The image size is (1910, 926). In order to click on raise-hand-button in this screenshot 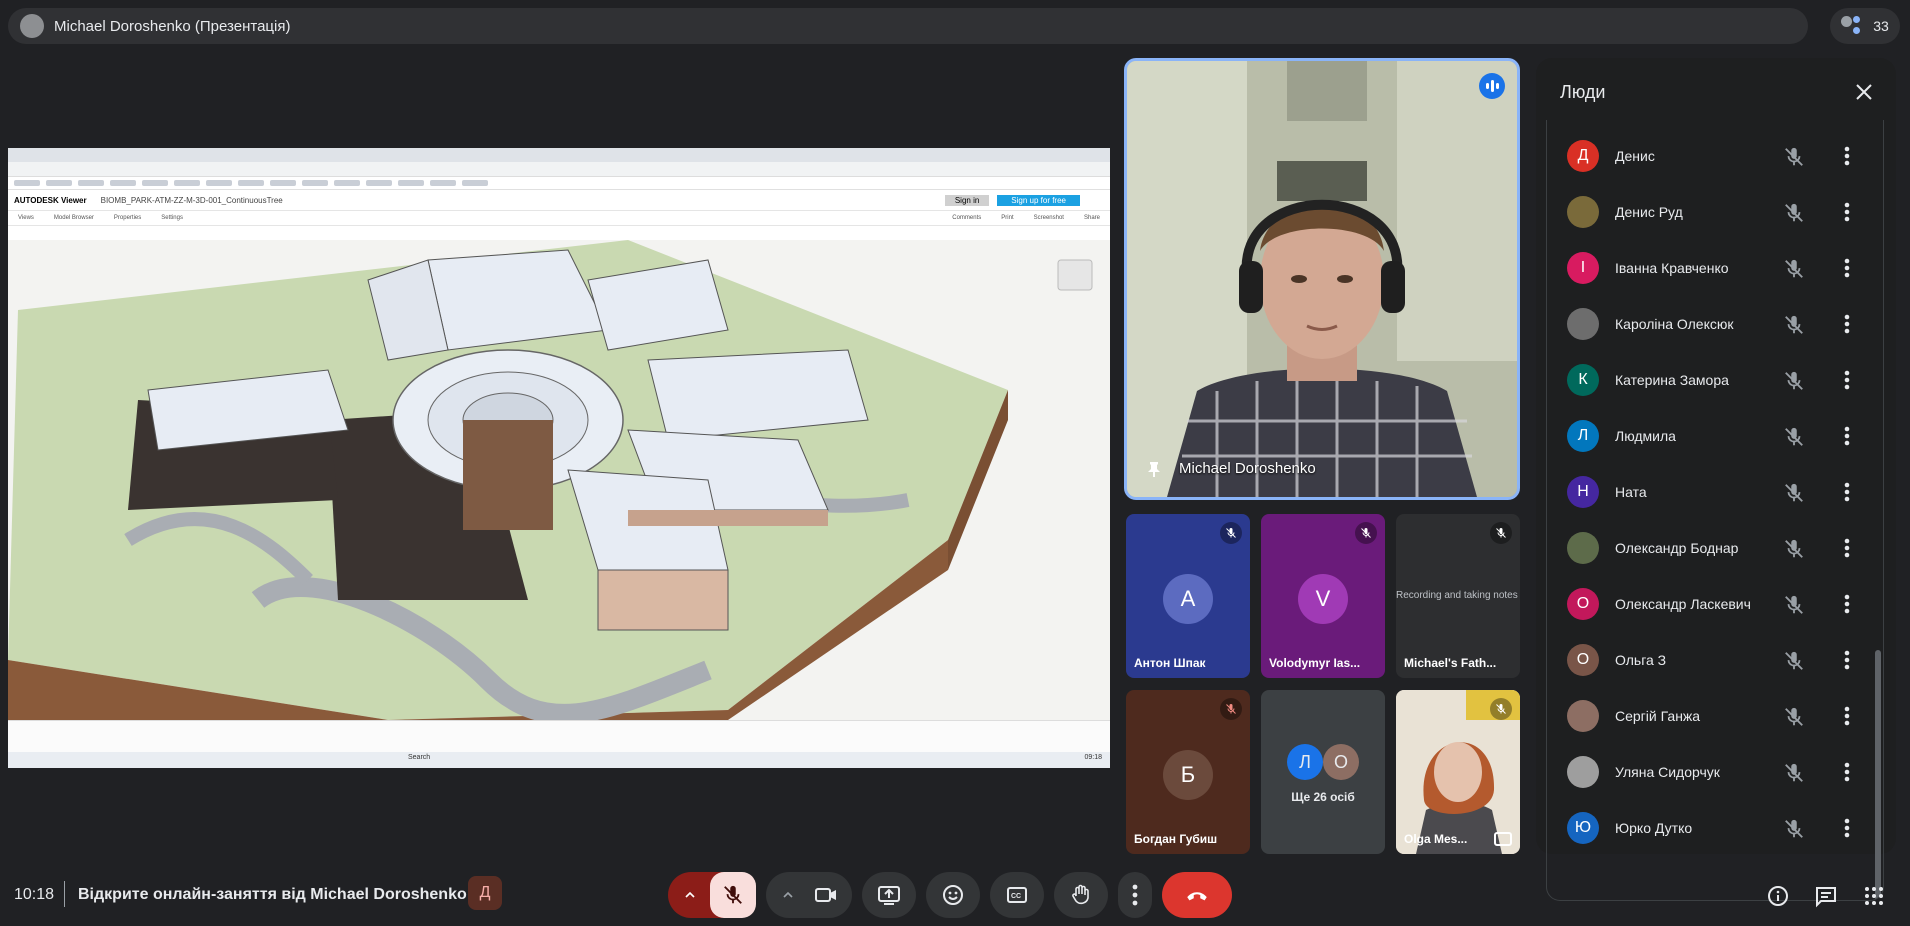, I will do `click(1081, 895)`.